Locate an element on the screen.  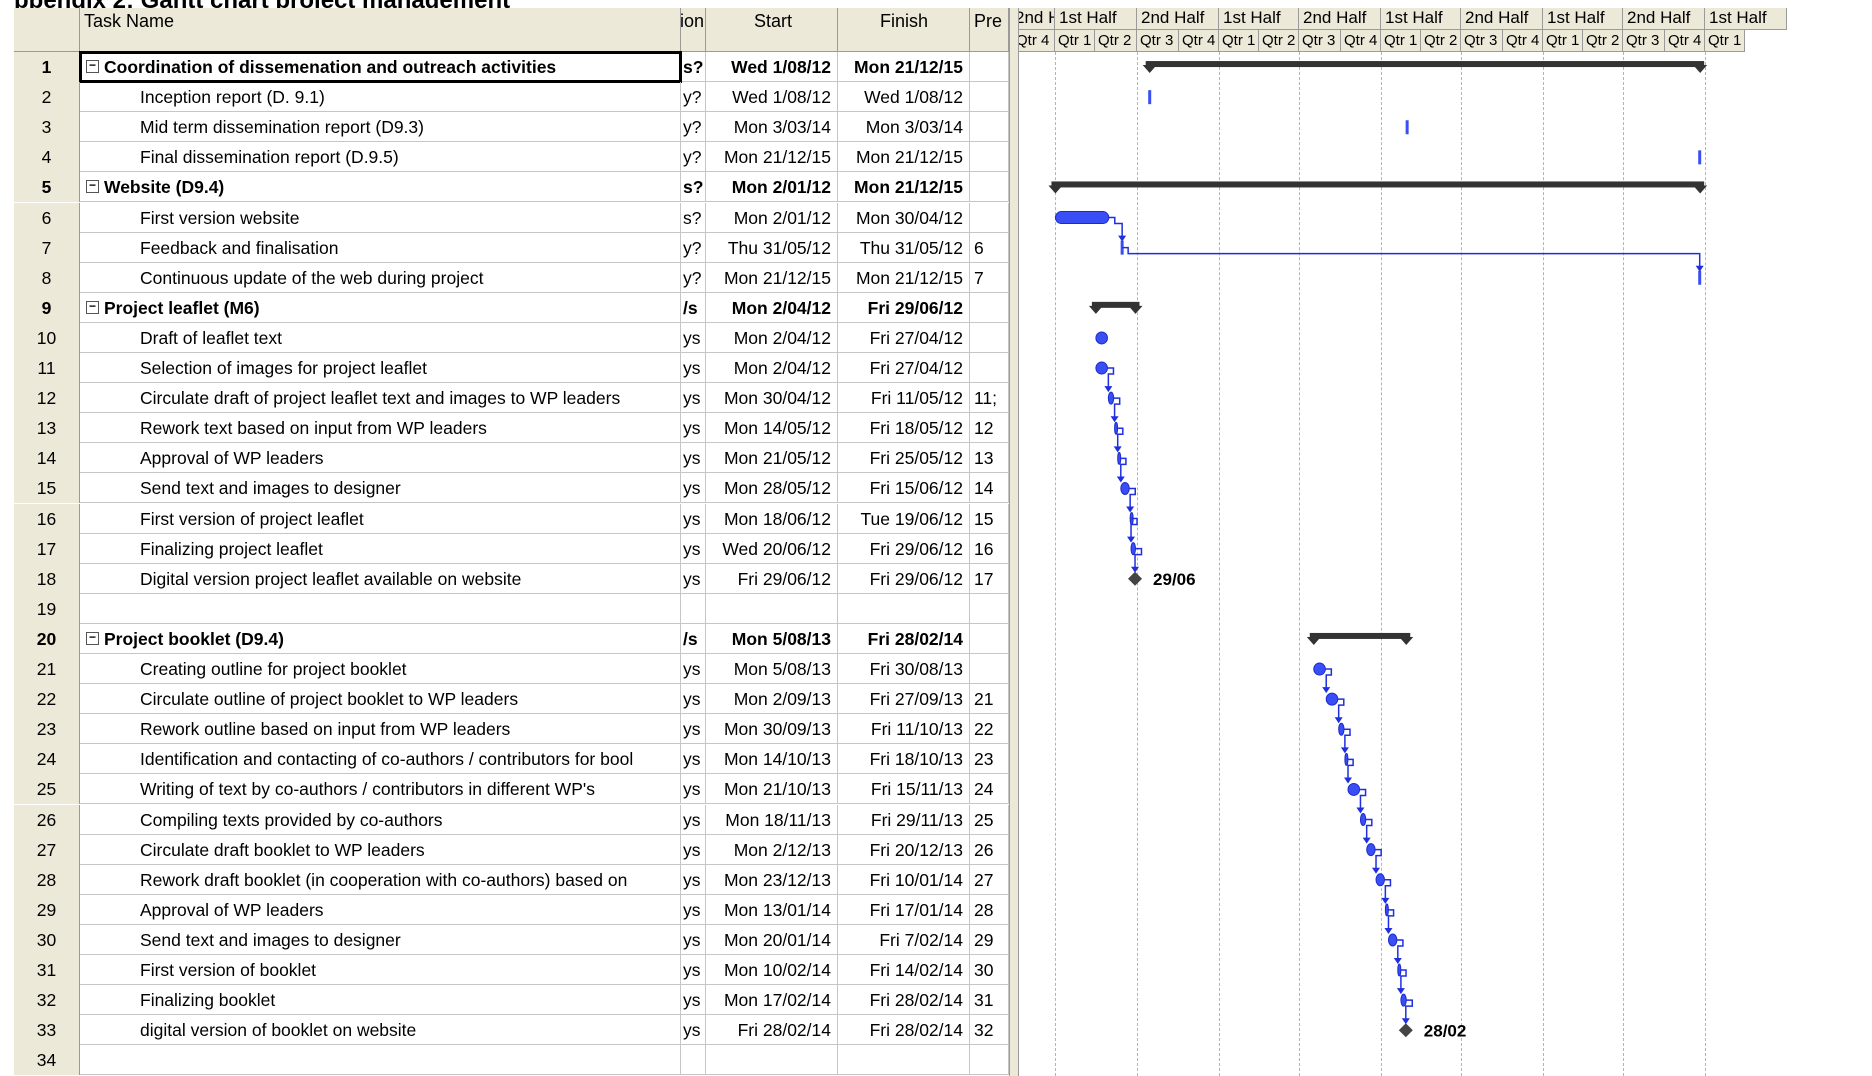
task-name-cell: − Project booklet (D9.4) is located at coordinates (380, 638).